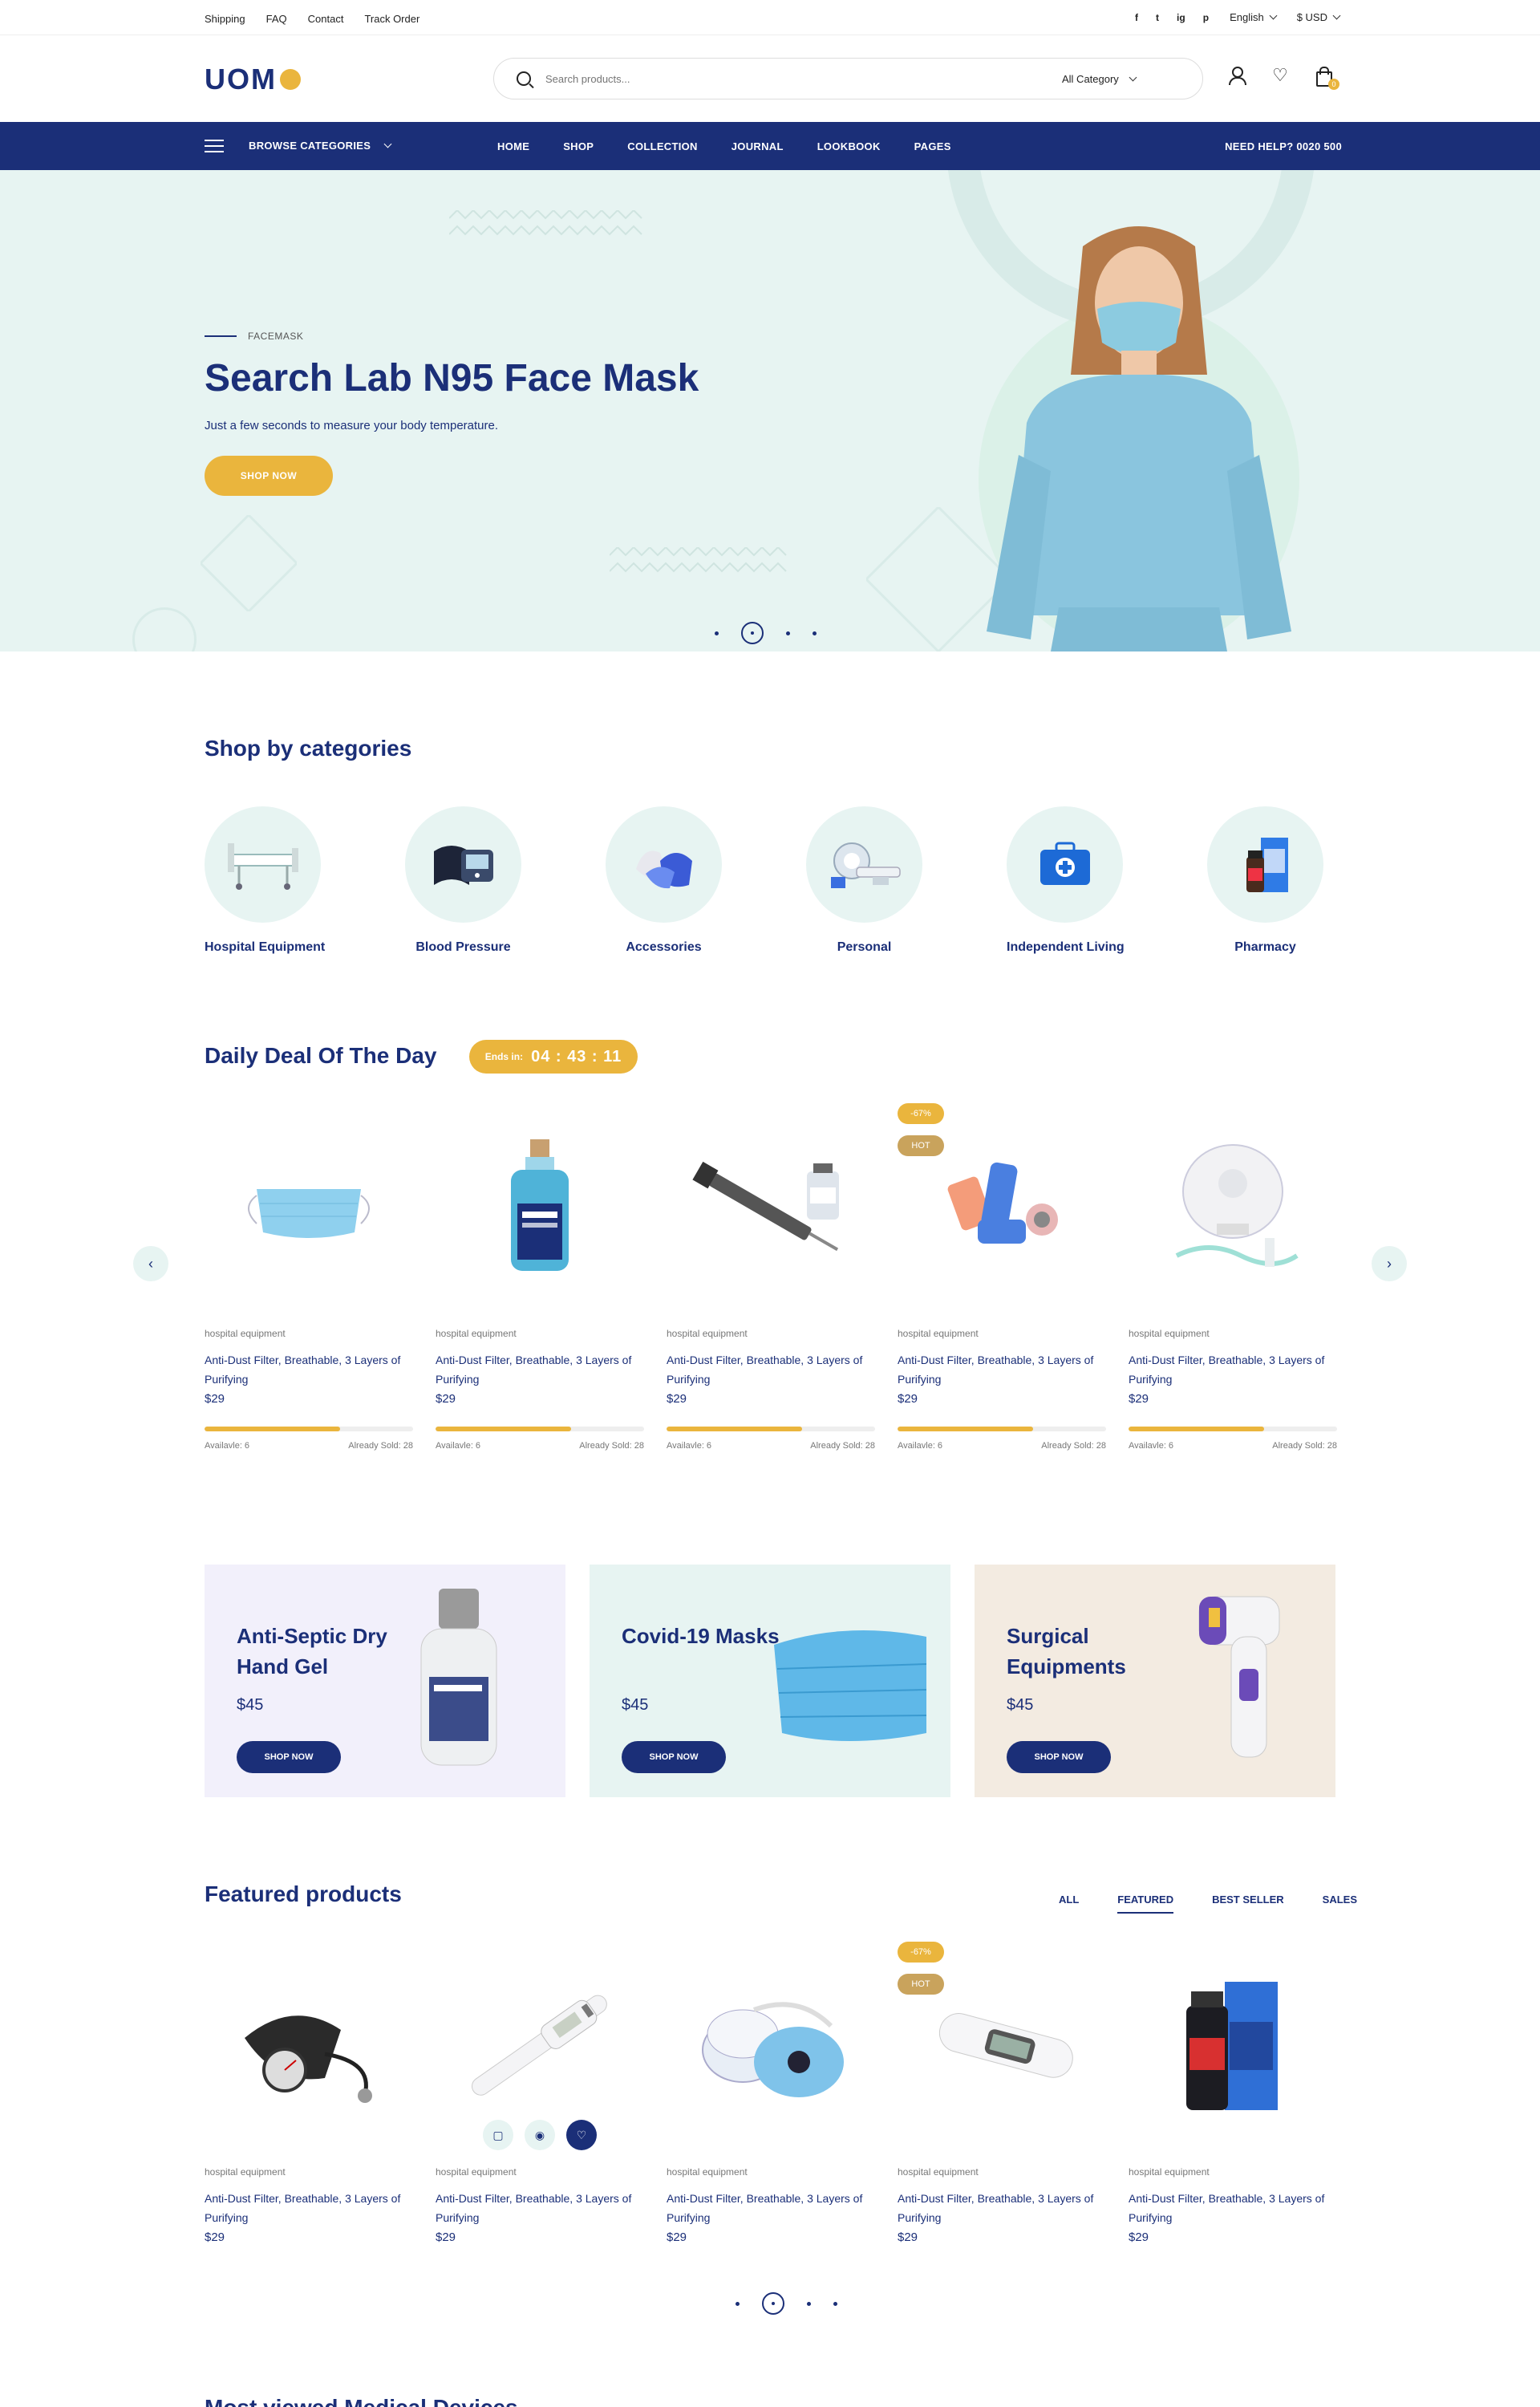 The width and height of the screenshot is (1540, 2407). What do you see at coordinates (385, 1681) in the screenshot?
I see `promo-banner: Anti-Septic Dry Hand Gel $45 SHOP NOW` at bounding box center [385, 1681].